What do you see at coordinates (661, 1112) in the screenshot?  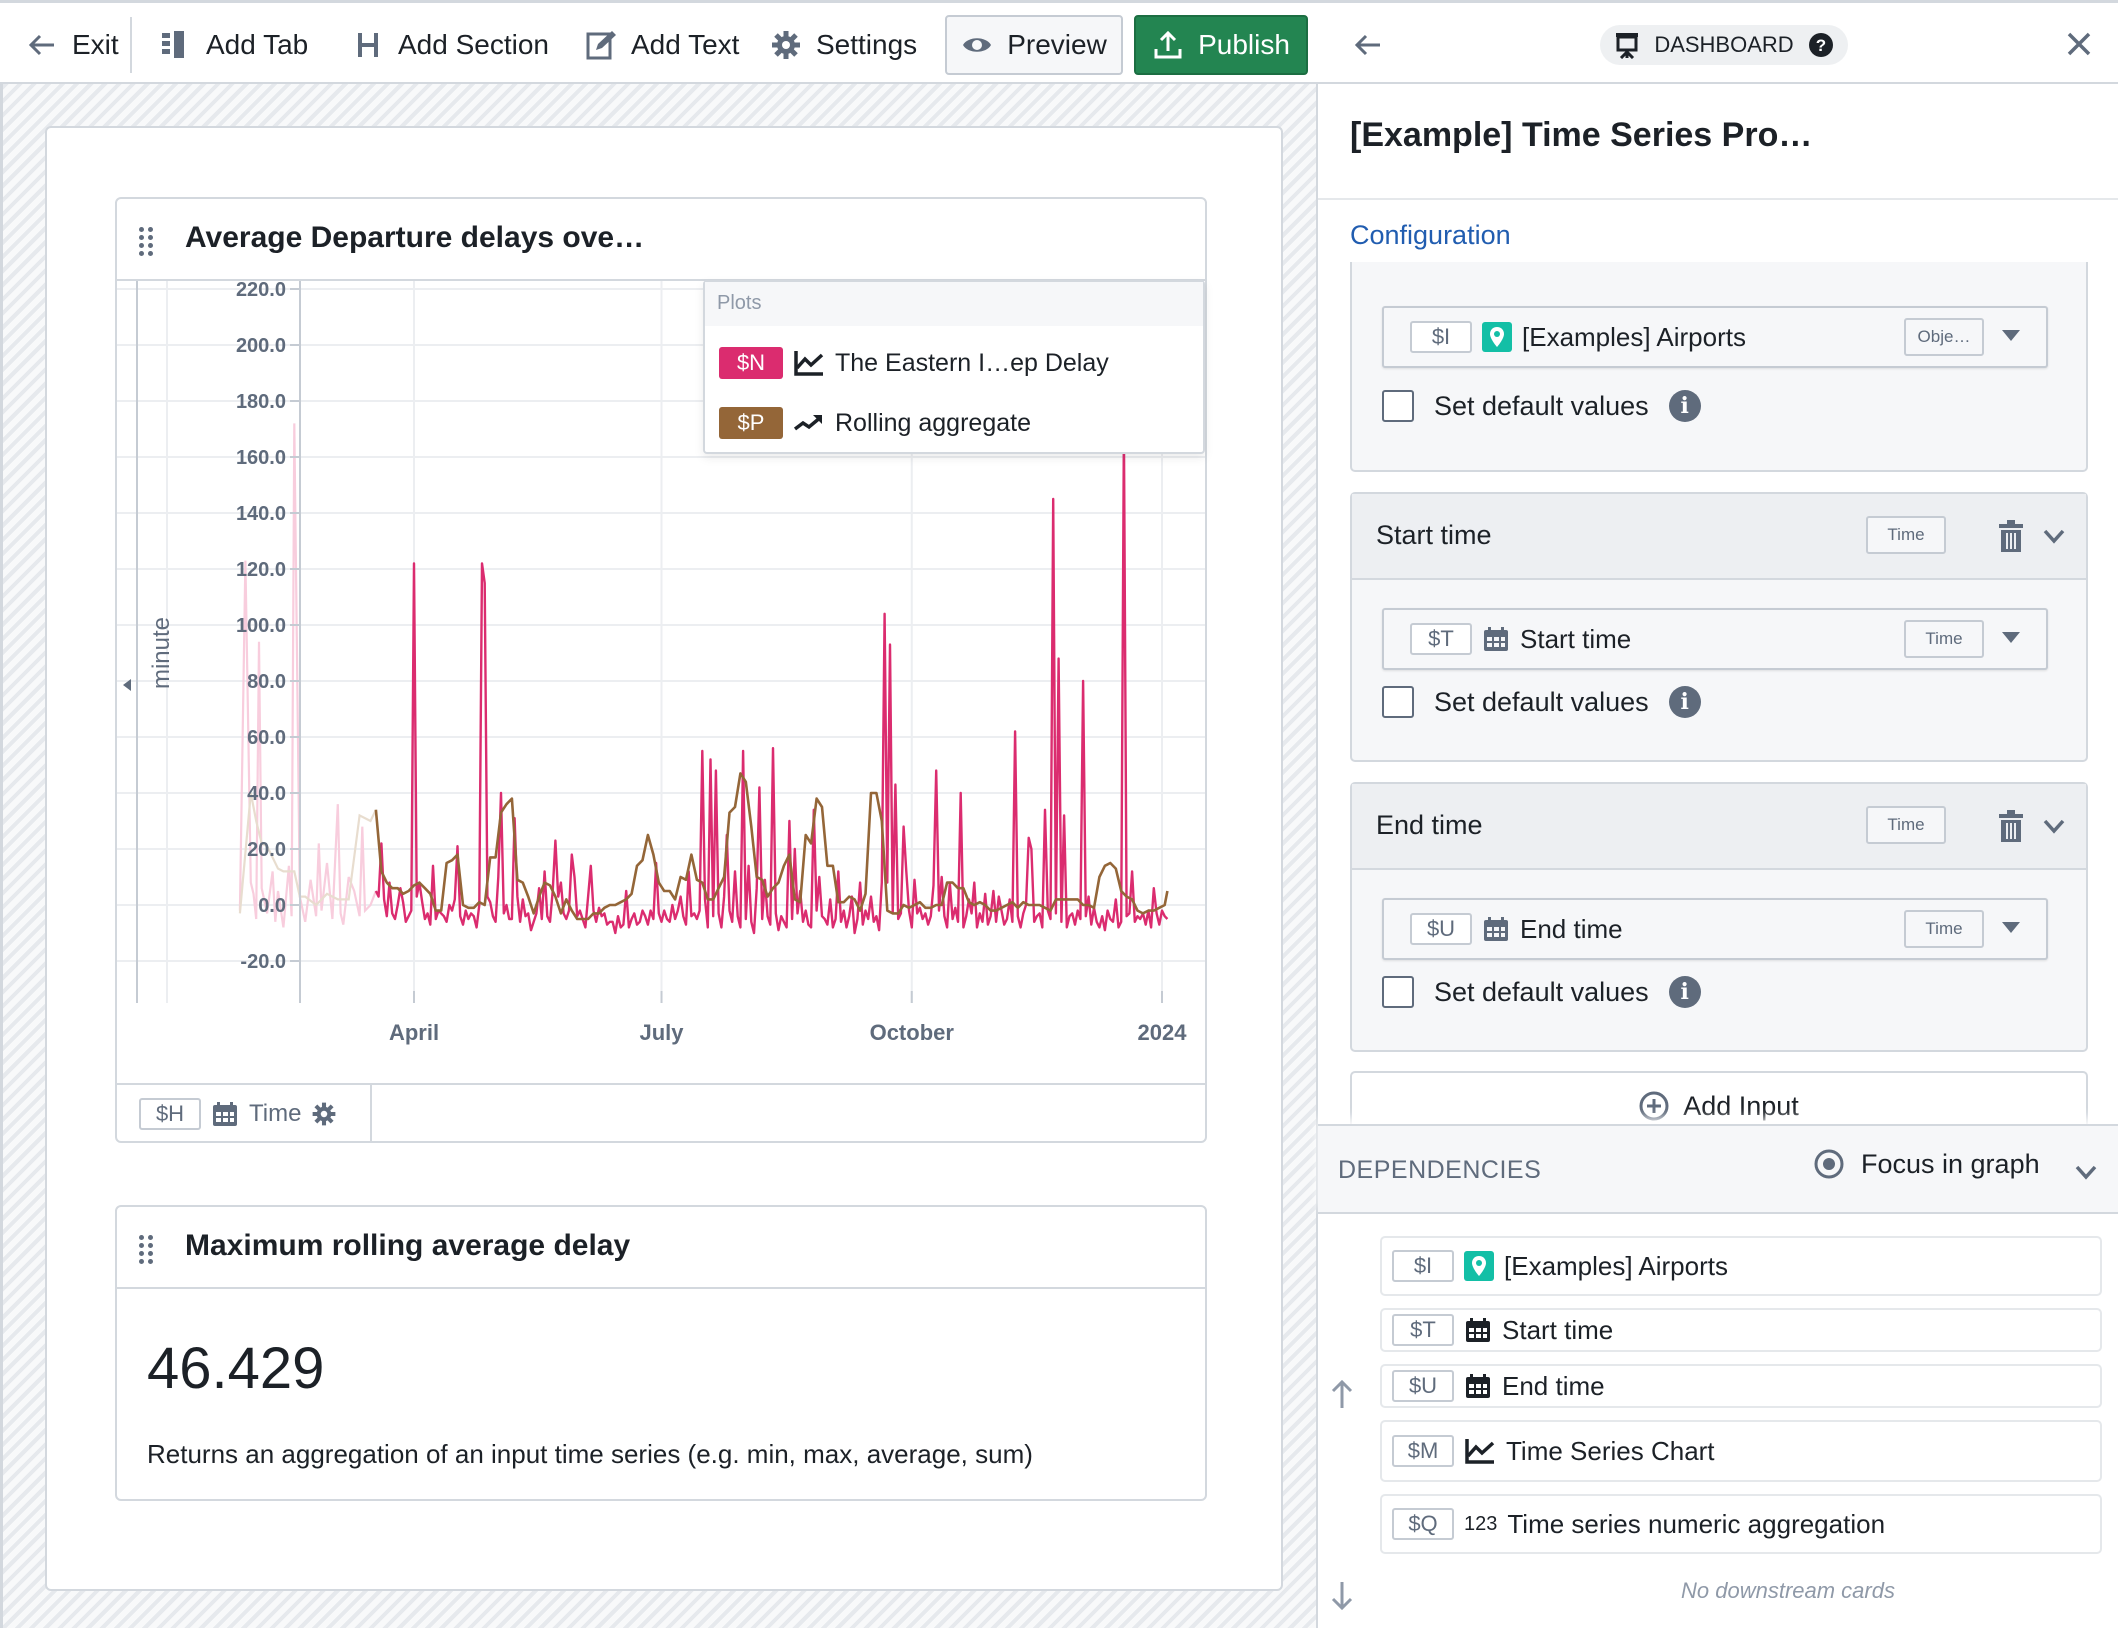 I see `x-axis-footer: $H Time` at bounding box center [661, 1112].